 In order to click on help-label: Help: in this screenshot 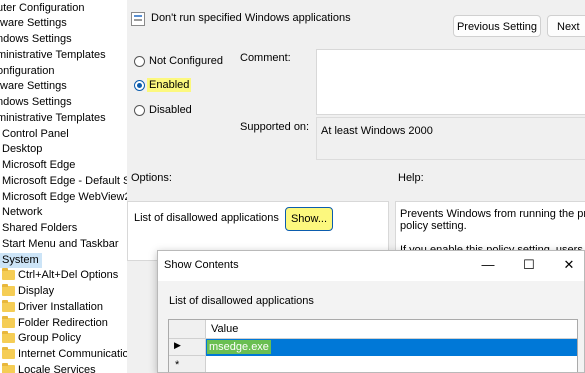, I will do `click(411, 178)`.